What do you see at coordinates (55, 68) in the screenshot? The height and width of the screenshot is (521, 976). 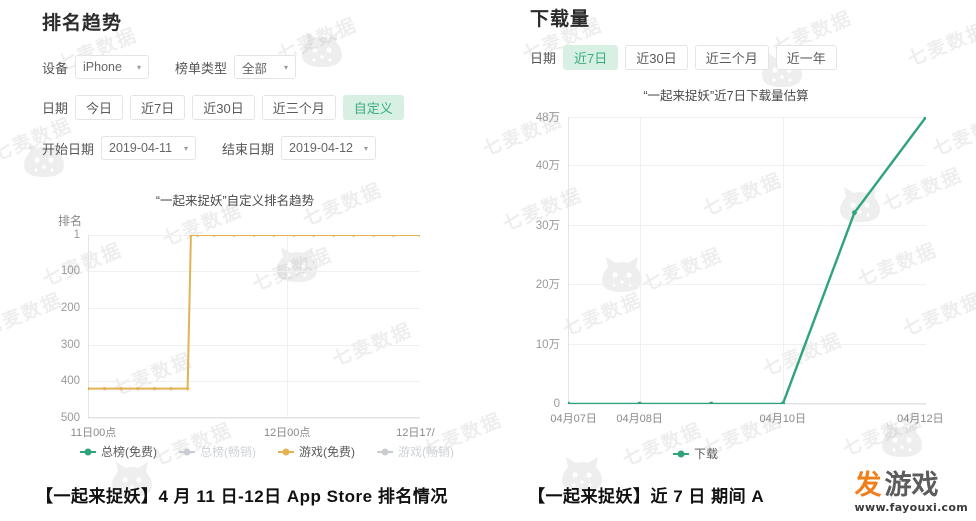 I see `device-label: 设备` at bounding box center [55, 68].